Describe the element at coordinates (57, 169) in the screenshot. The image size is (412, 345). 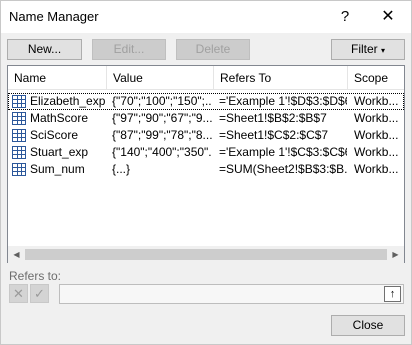
I see `row-name: Sum_num` at that location.